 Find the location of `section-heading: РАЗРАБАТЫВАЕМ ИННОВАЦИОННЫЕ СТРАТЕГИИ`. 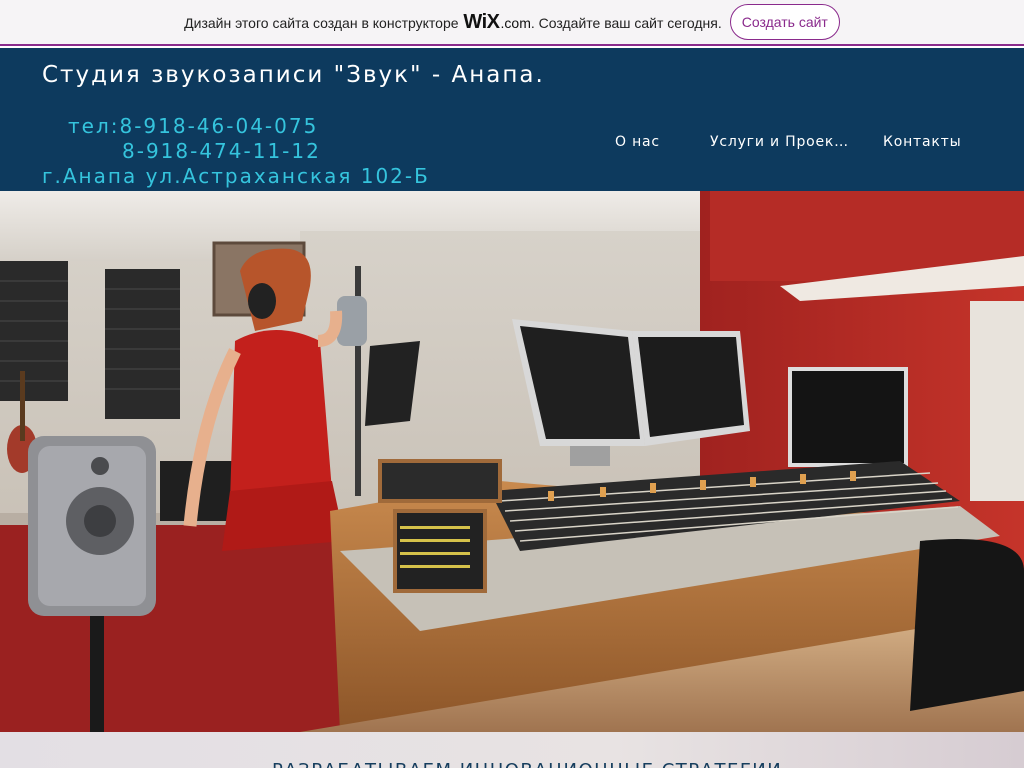

section-heading: РАЗРАБАТЫВАЕМ ИННОВАЦИОННЫЕ СТРАТЕГИИ is located at coordinates (527, 764).